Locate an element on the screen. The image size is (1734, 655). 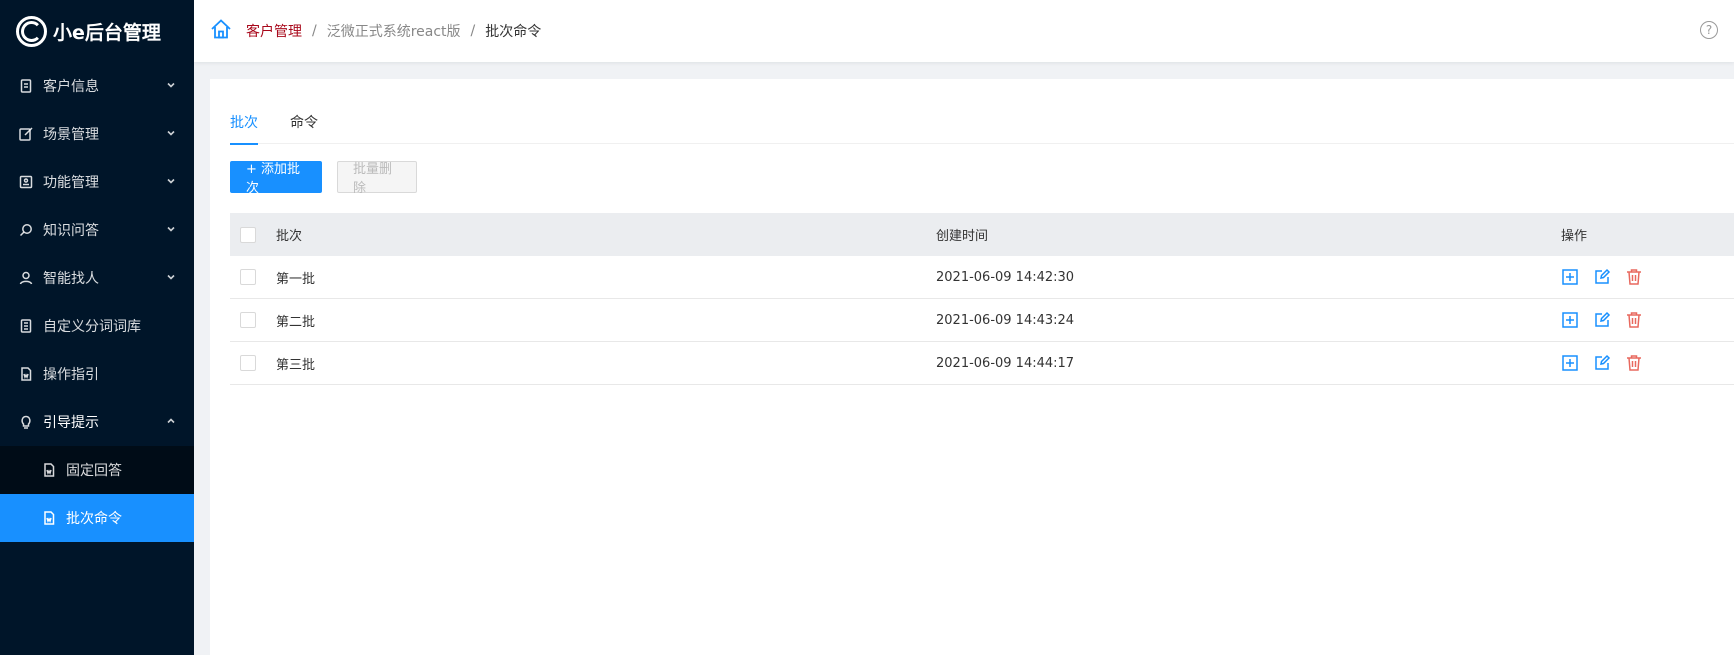
table-header: 批次 创建时间 操作 is located at coordinates (982, 234).